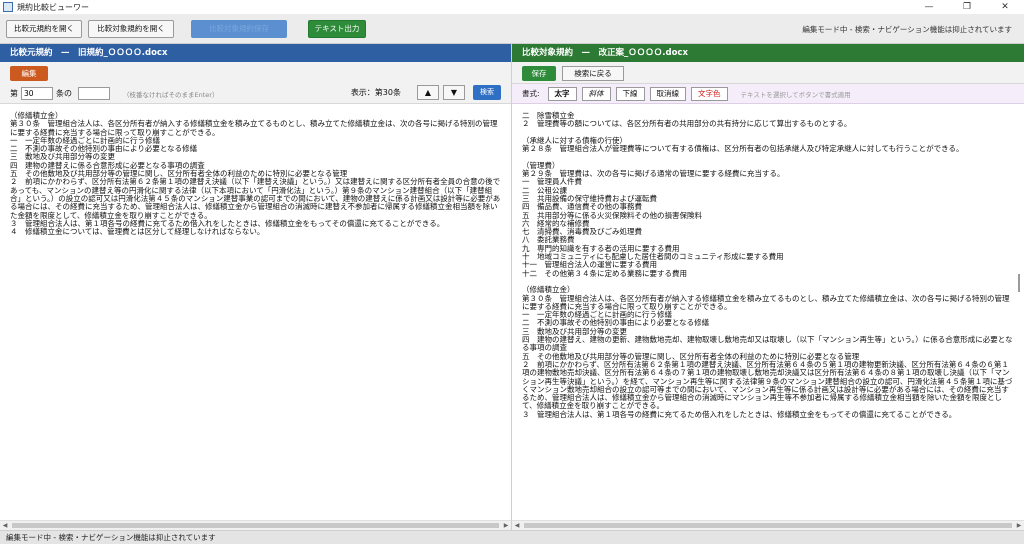 The height and width of the screenshot is (544, 1024). I want to click on italic-button: 斜体, so click(596, 93).